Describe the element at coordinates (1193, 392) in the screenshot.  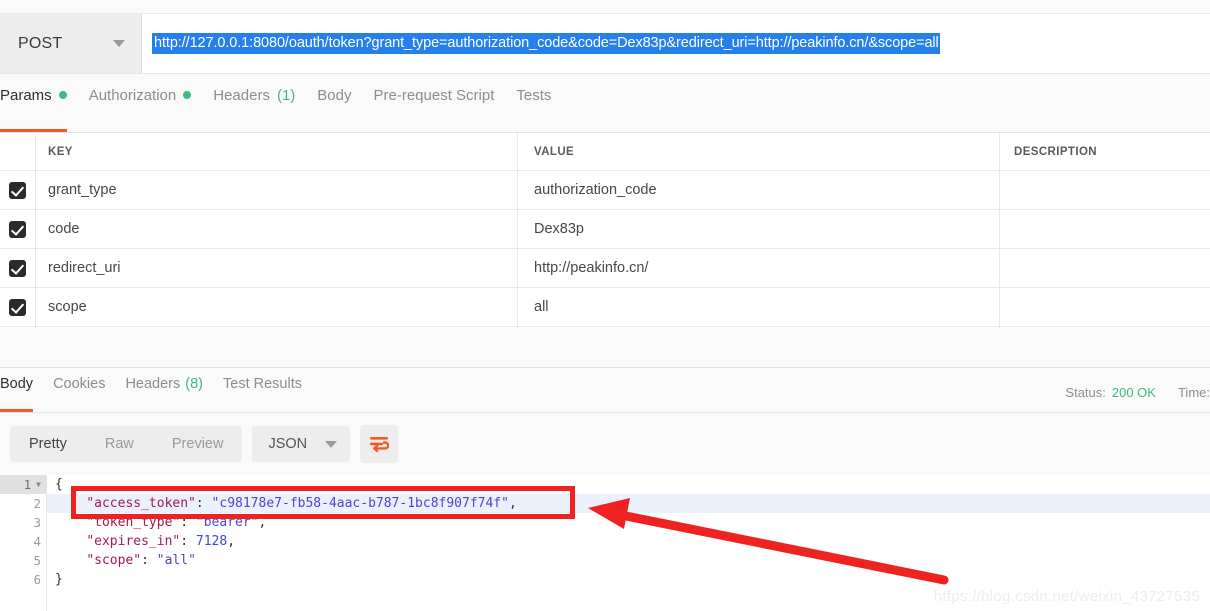
I see `time-label: Time:` at that location.